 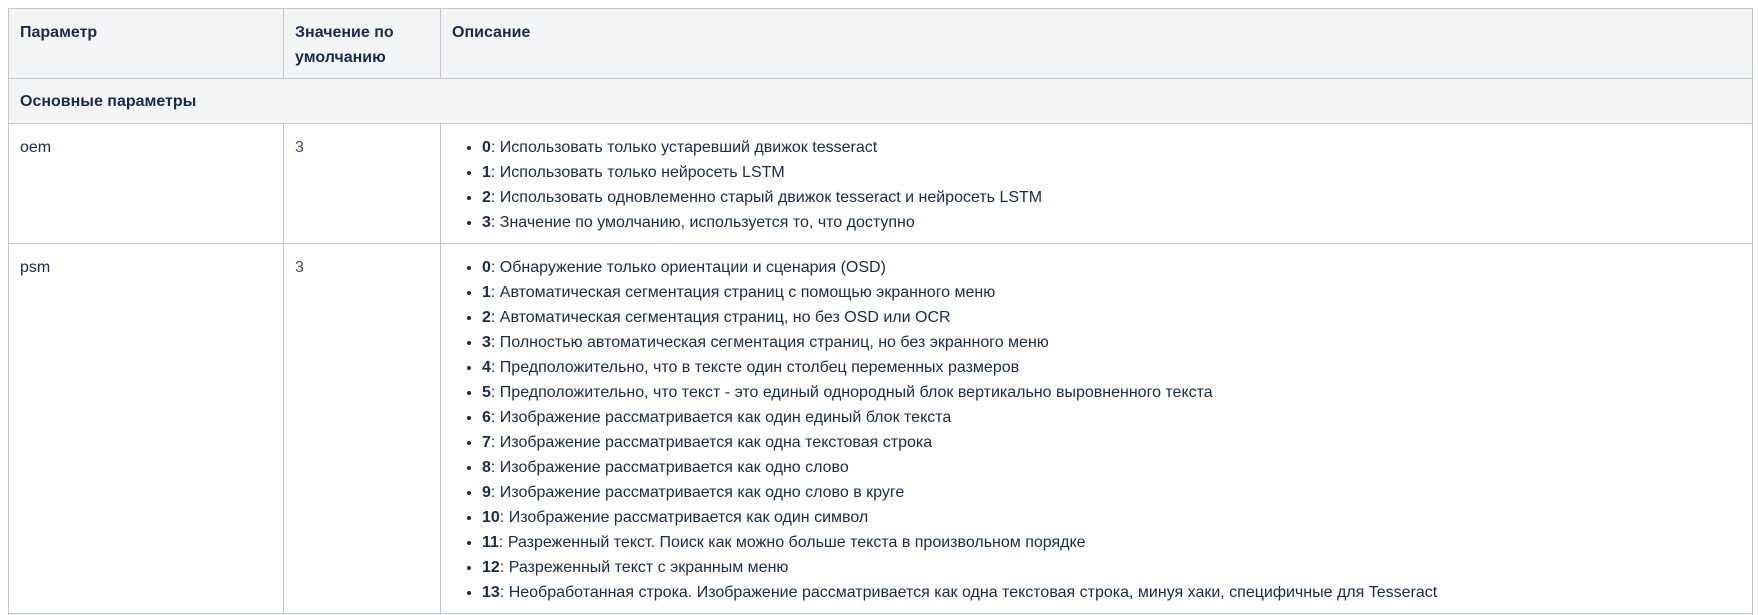 I want to click on option-code: 6, so click(x=486, y=417).